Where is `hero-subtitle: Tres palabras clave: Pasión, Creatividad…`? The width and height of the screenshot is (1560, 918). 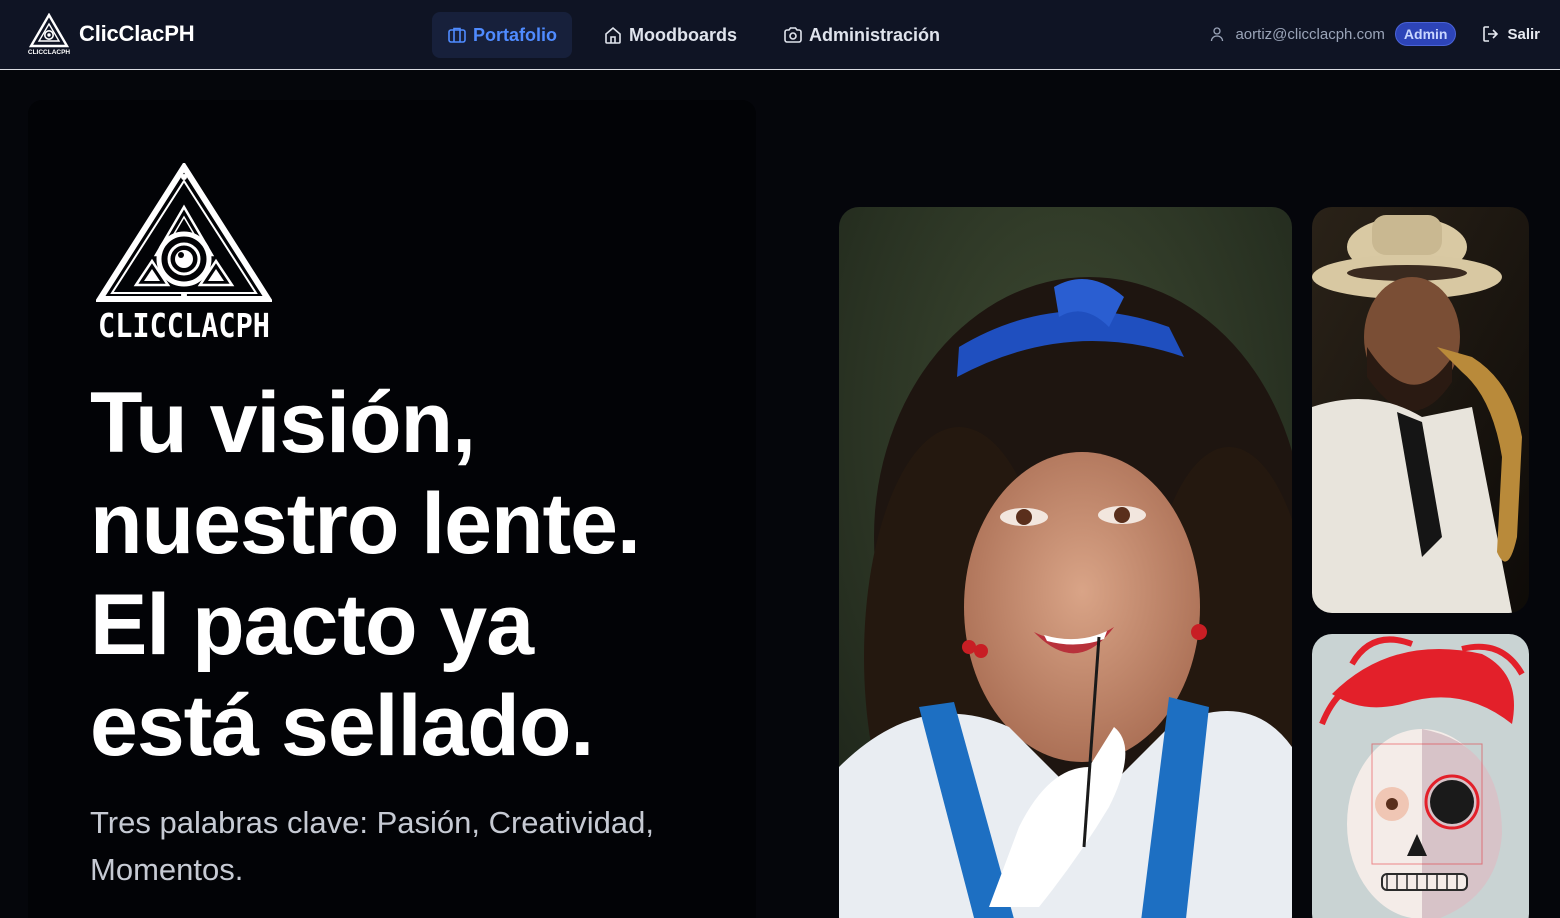 hero-subtitle: Tres palabras clave: Pasión, Creatividad… is located at coordinates (372, 846).